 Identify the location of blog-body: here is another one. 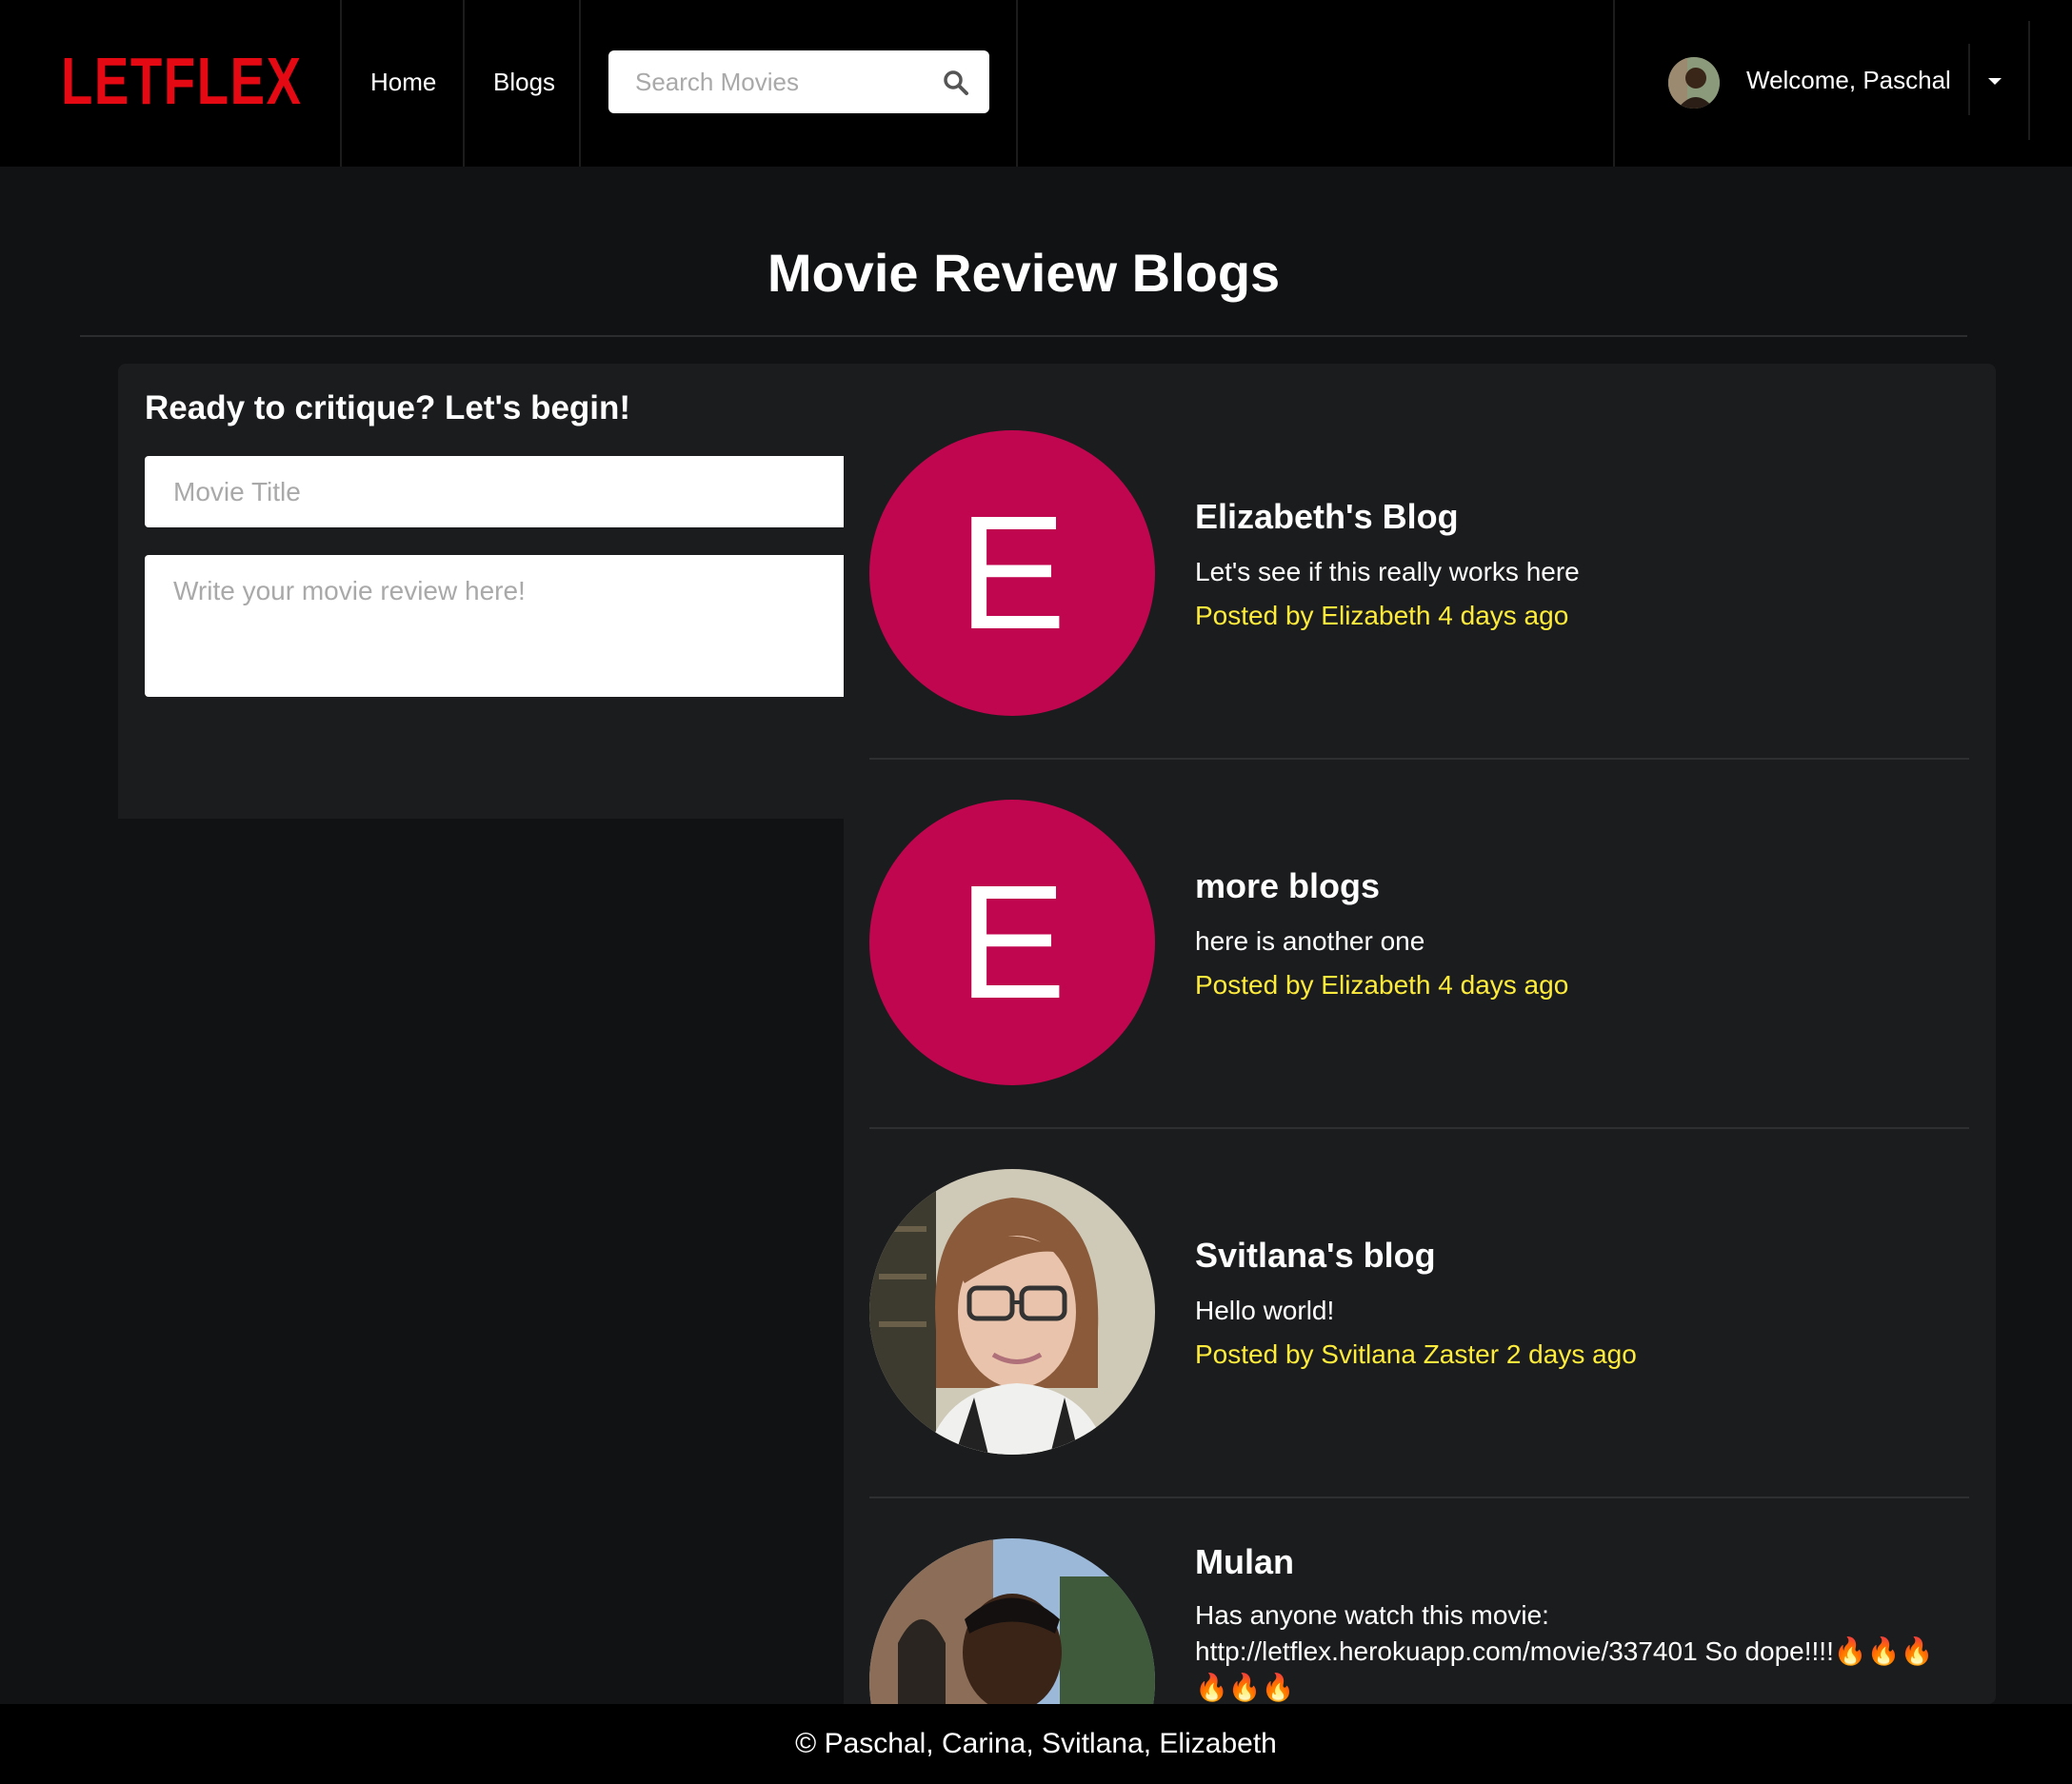
(1310, 941).